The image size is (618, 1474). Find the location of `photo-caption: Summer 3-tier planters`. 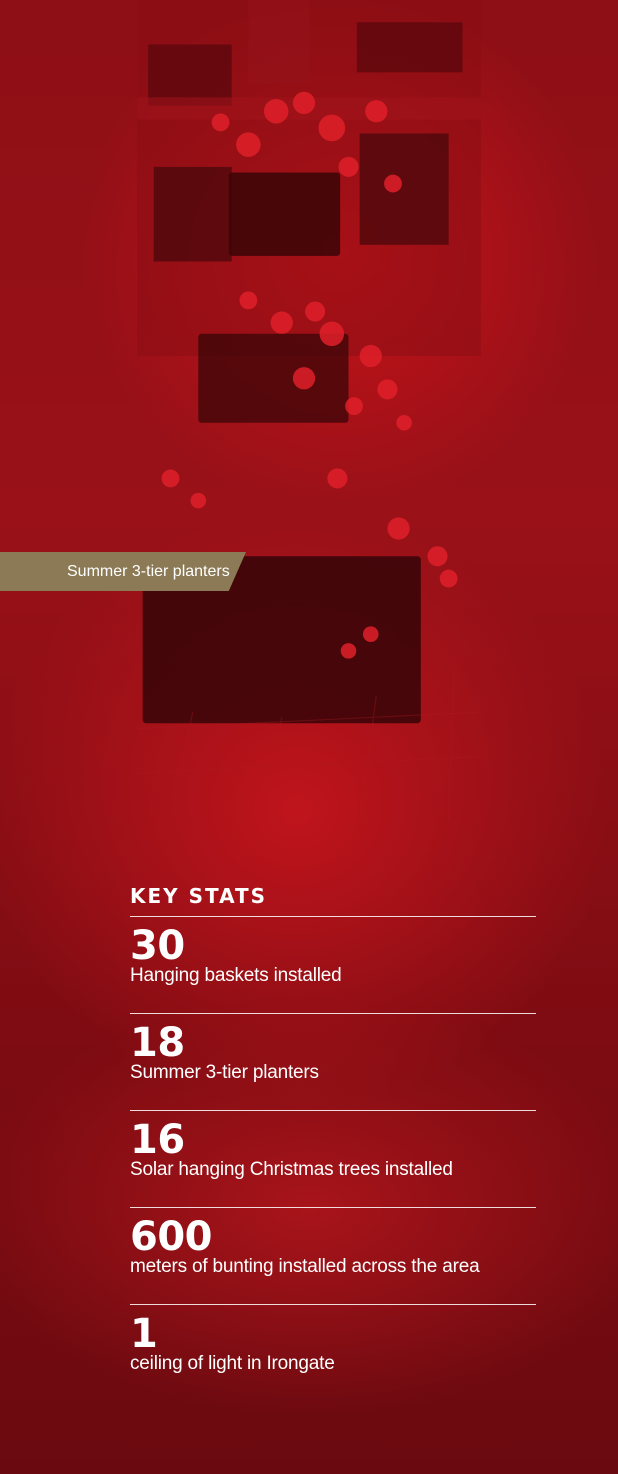

photo-caption: Summer 3-tier planters is located at coordinates (123, 571).